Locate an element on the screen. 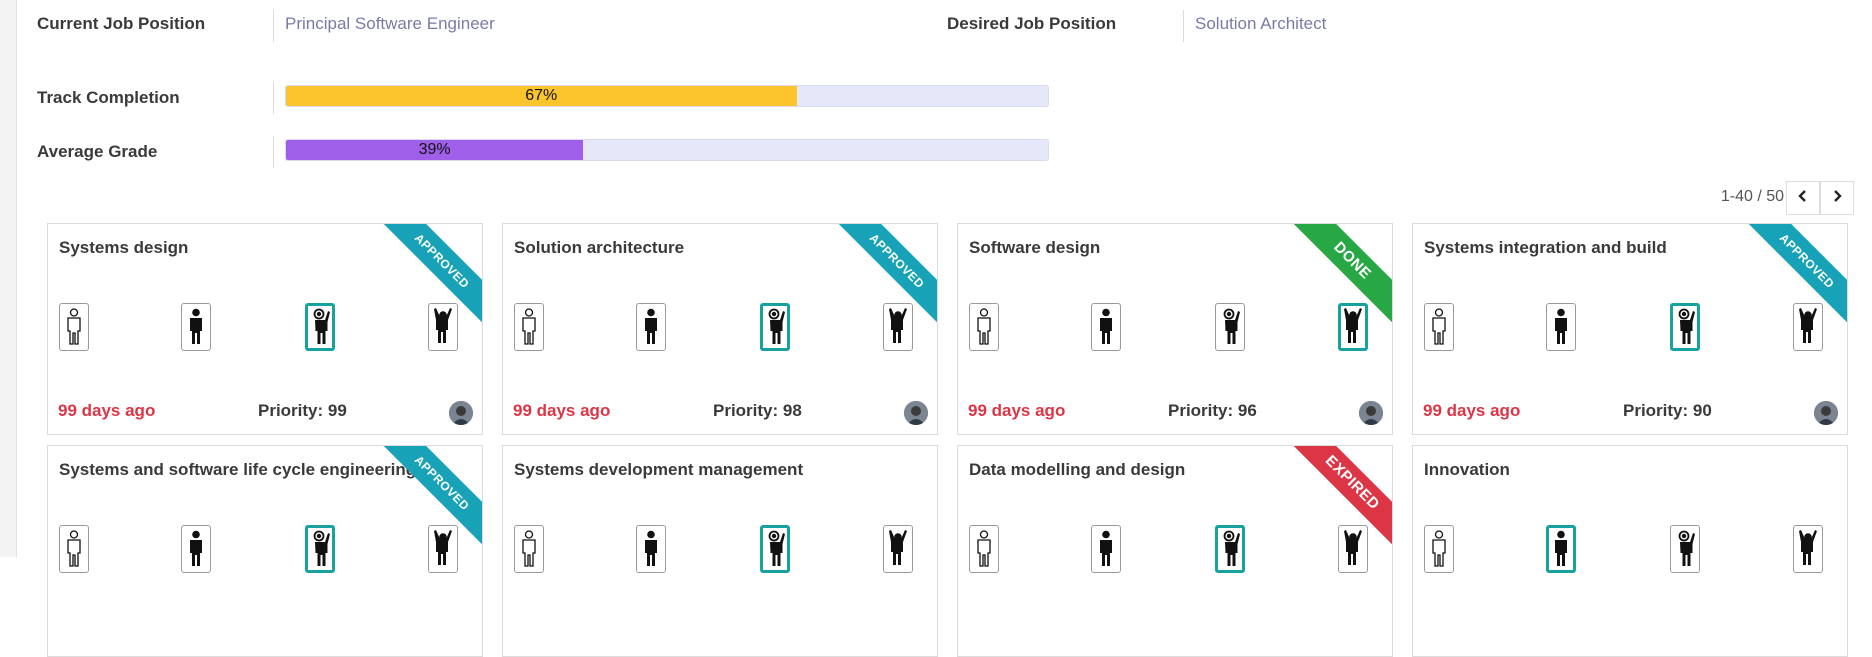  pager-next-button is located at coordinates (1837, 198).